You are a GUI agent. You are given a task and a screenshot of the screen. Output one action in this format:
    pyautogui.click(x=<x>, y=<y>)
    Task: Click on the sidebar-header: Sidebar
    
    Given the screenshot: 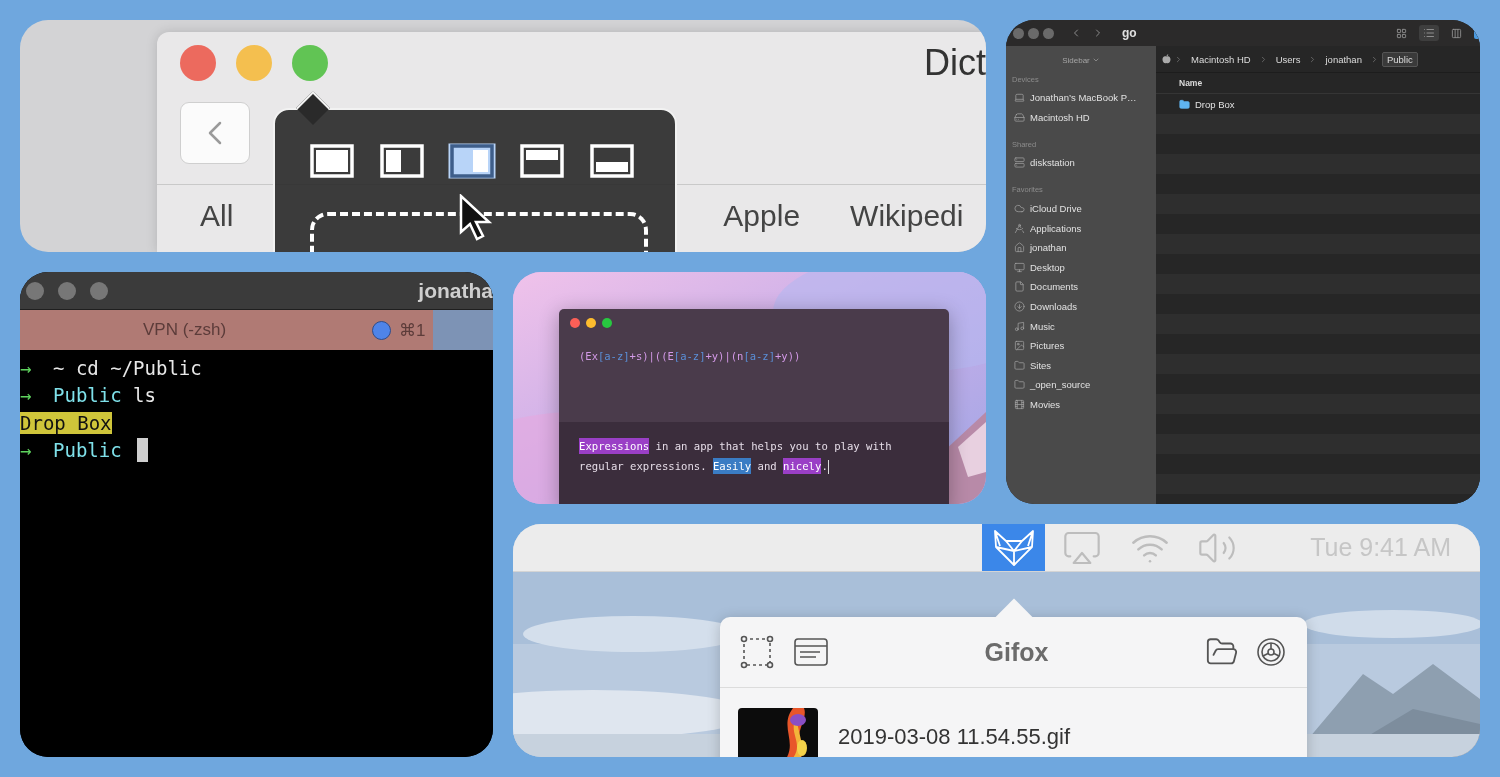 What is the action you would take?
    pyautogui.click(x=1076, y=60)
    